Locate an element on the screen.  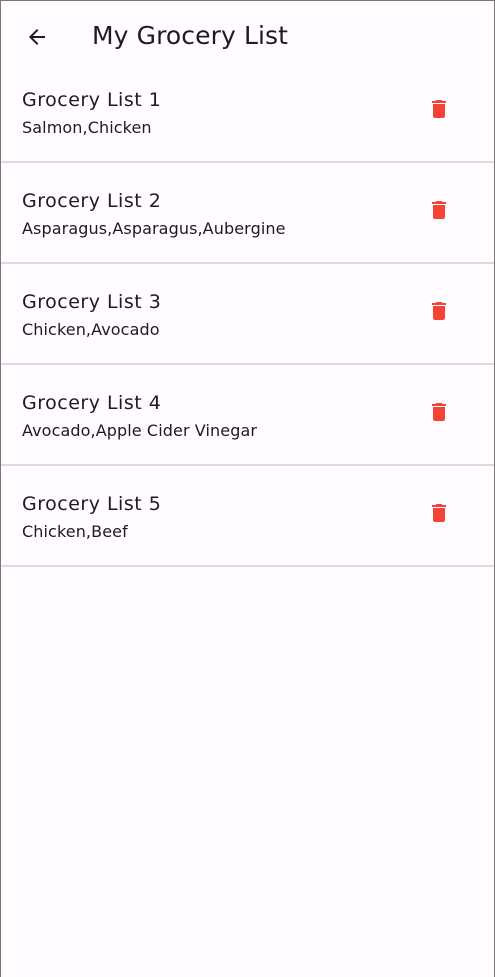
list-item-subtitle: Chicken,Avocado is located at coordinates (91, 329).